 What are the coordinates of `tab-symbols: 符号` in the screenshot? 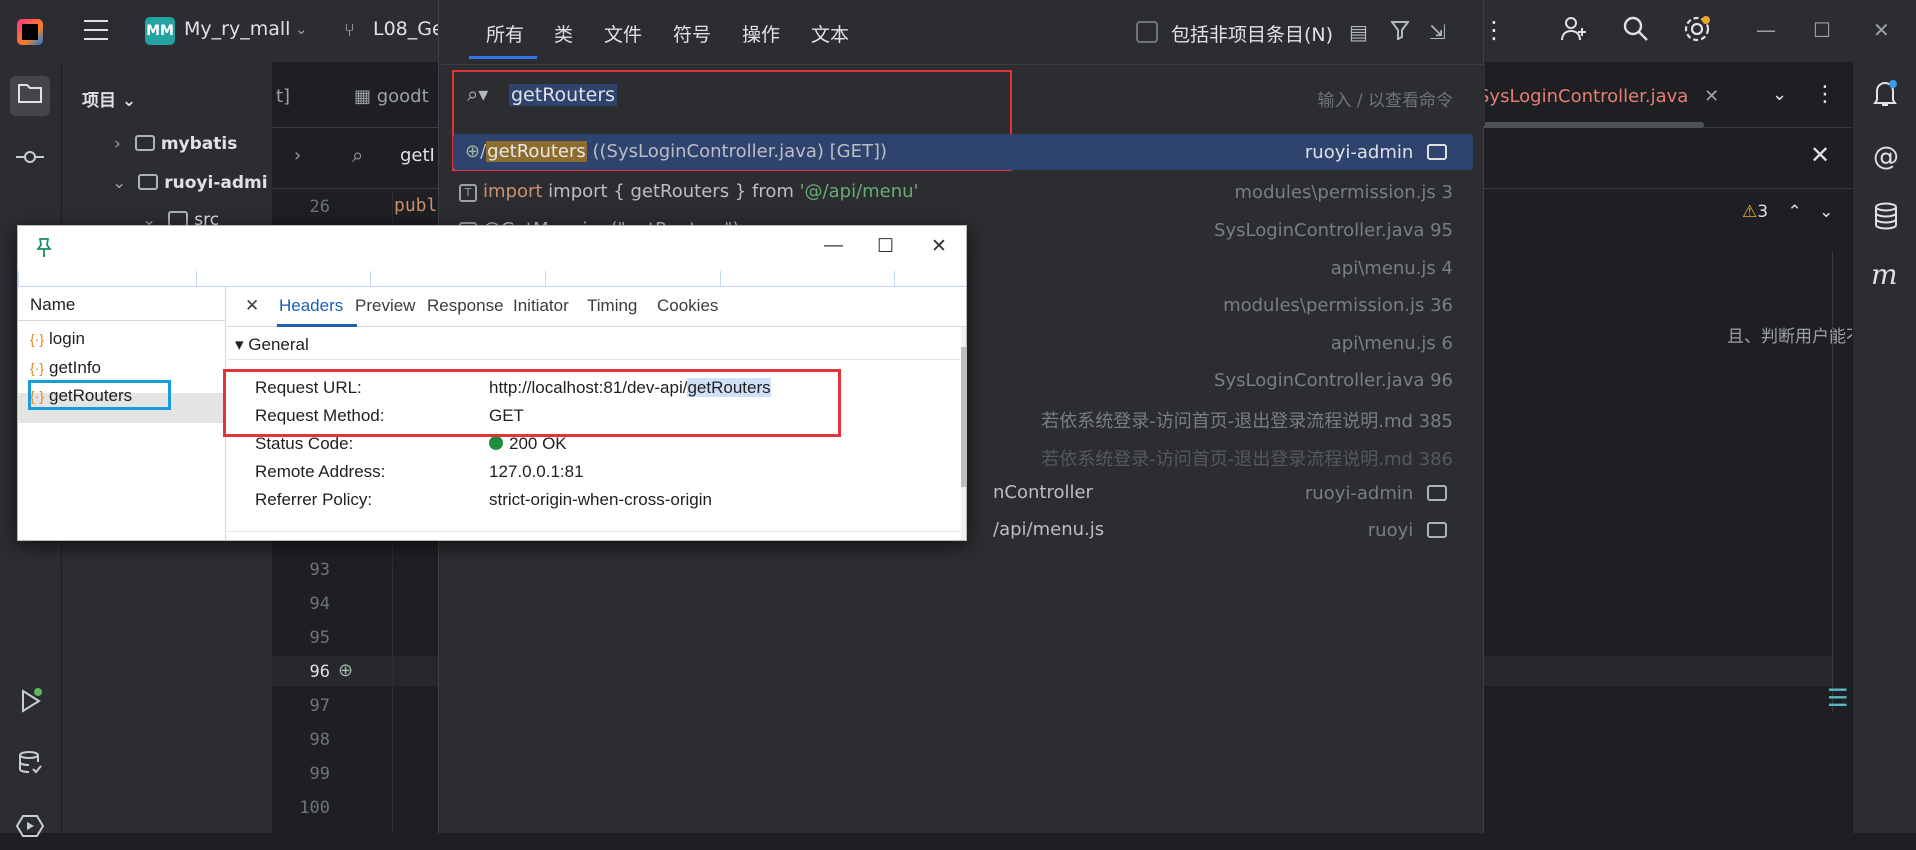 It's located at (692, 33).